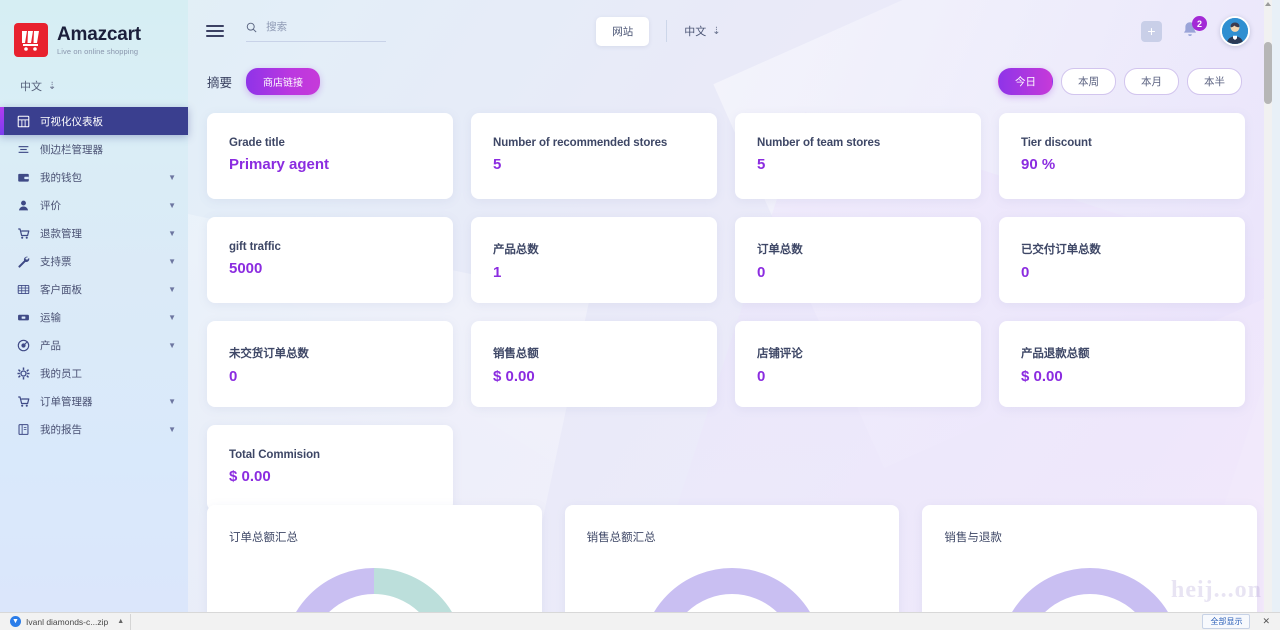 The image size is (1280, 630). What do you see at coordinates (1120, 81) in the screenshot?
I see `date-range-filter: 今日 本周 本月 本半` at bounding box center [1120, 81].